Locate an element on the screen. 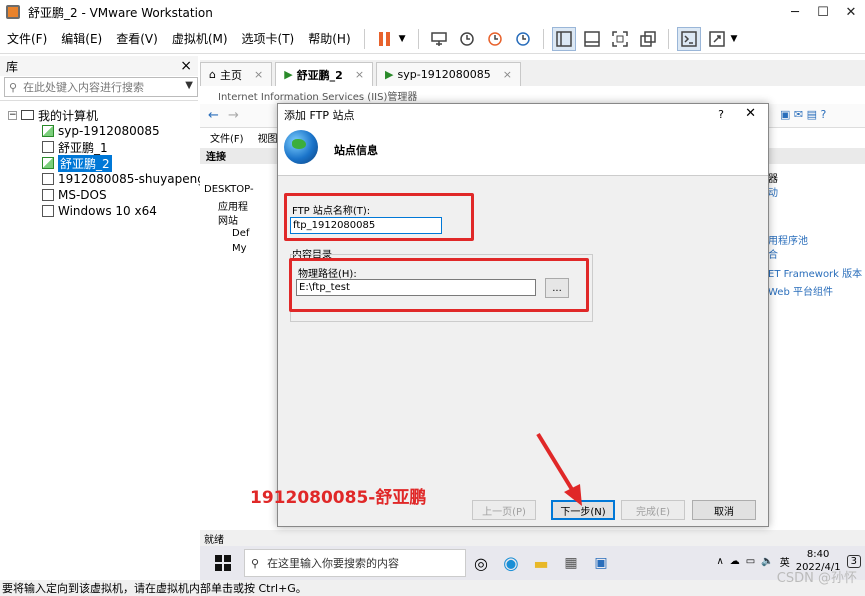 The height and width of the screenshot is (596, 865). revert-snapshot-icon is located at coordinates (495, 39).